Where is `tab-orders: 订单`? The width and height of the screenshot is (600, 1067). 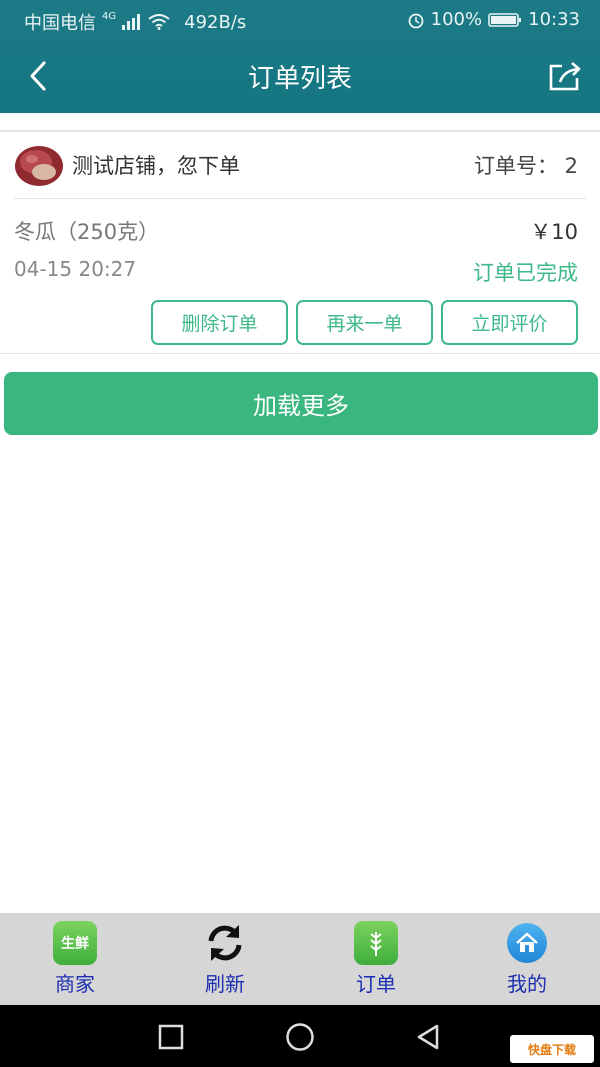 tab-orders: 订单 is located at coordinates (376, 962).